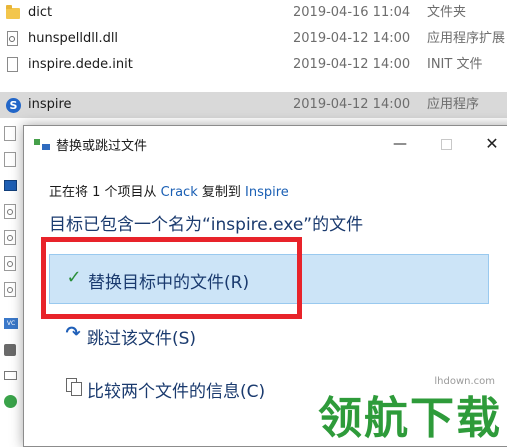 This screenshot has width=507, height=447. Describe the element at coordinates (11, 186) in the screenshot. I see `window-icon` at that location.